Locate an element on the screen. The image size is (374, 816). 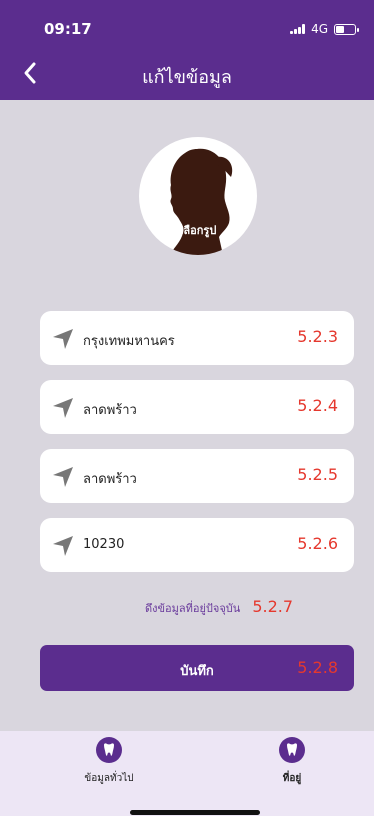
page-title: แก้ไขข้อมูล is located at coordinates (187, 77).